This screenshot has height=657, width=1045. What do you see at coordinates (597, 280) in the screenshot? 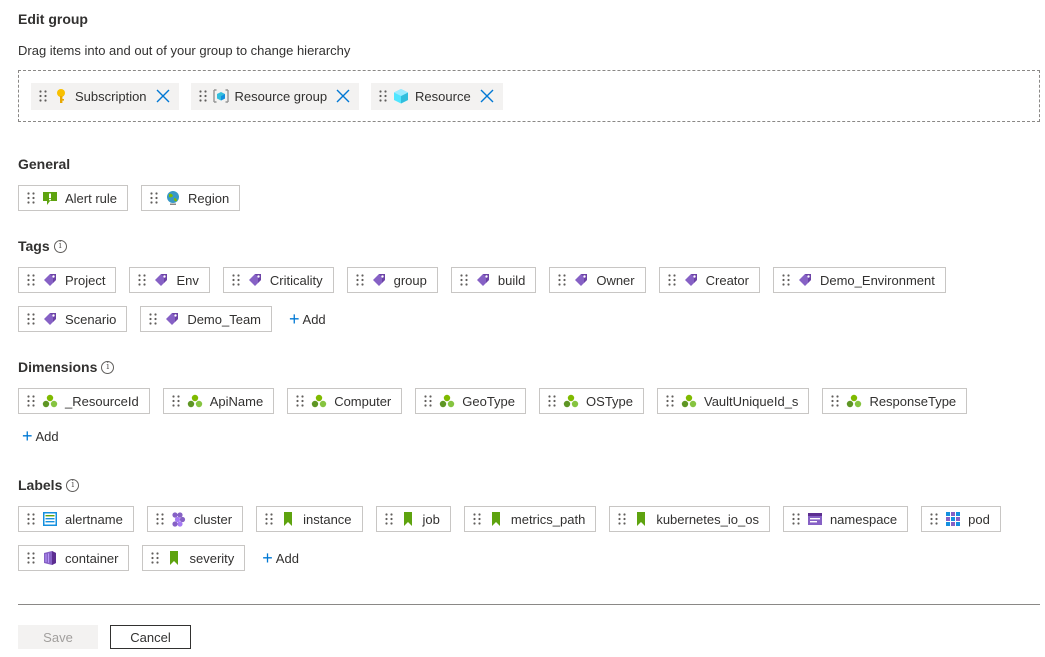
I see `chip-tag-owner: Owner` at bounding box center [597, 280].